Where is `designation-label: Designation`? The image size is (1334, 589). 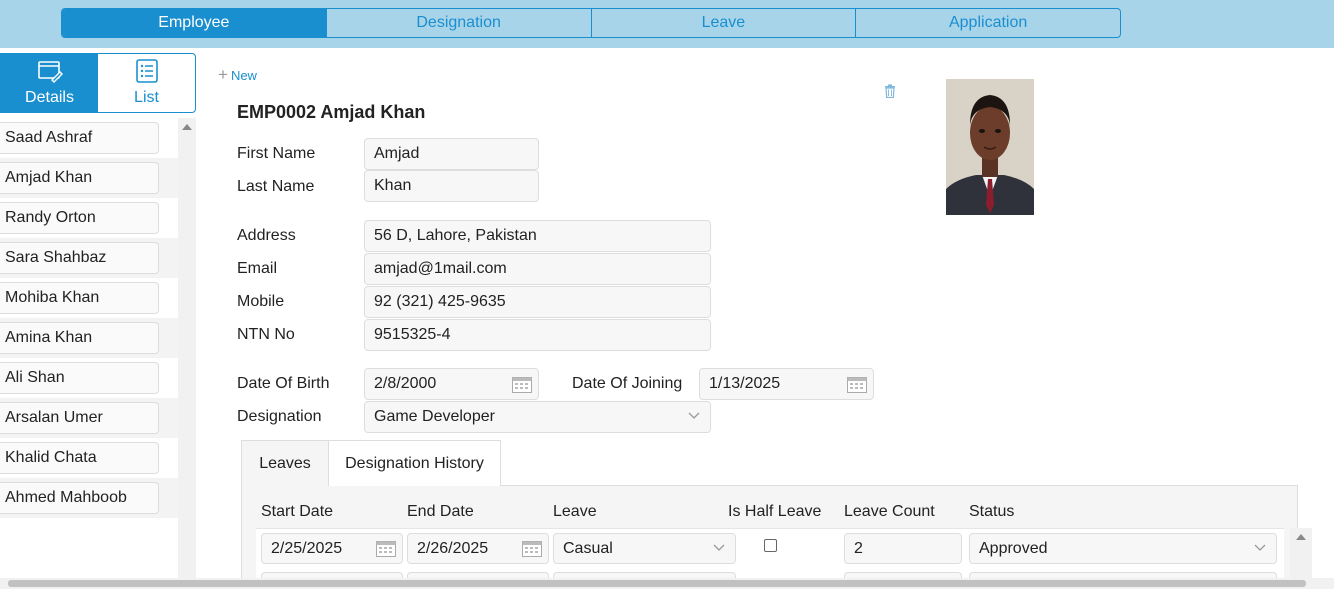 designation-label: Designation is located at coordinates (279, 416).